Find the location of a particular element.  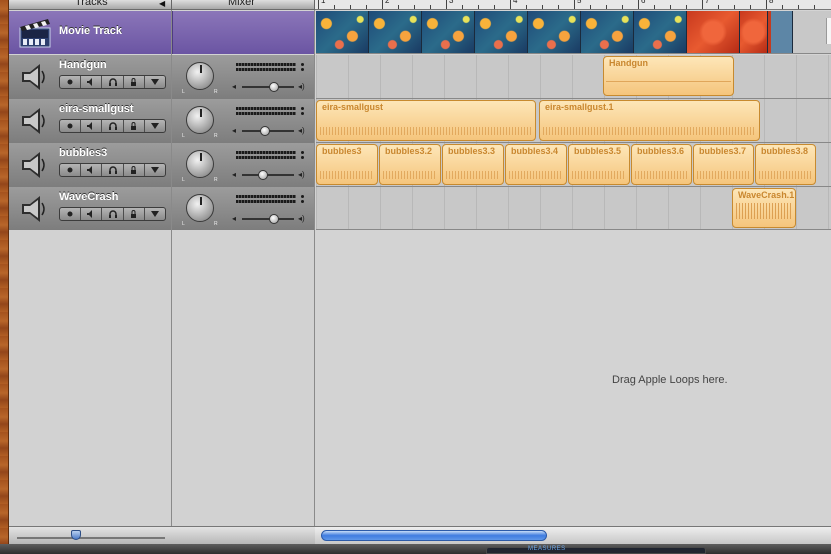

ruler-marker: 4 is located at coordinates (515, 2).